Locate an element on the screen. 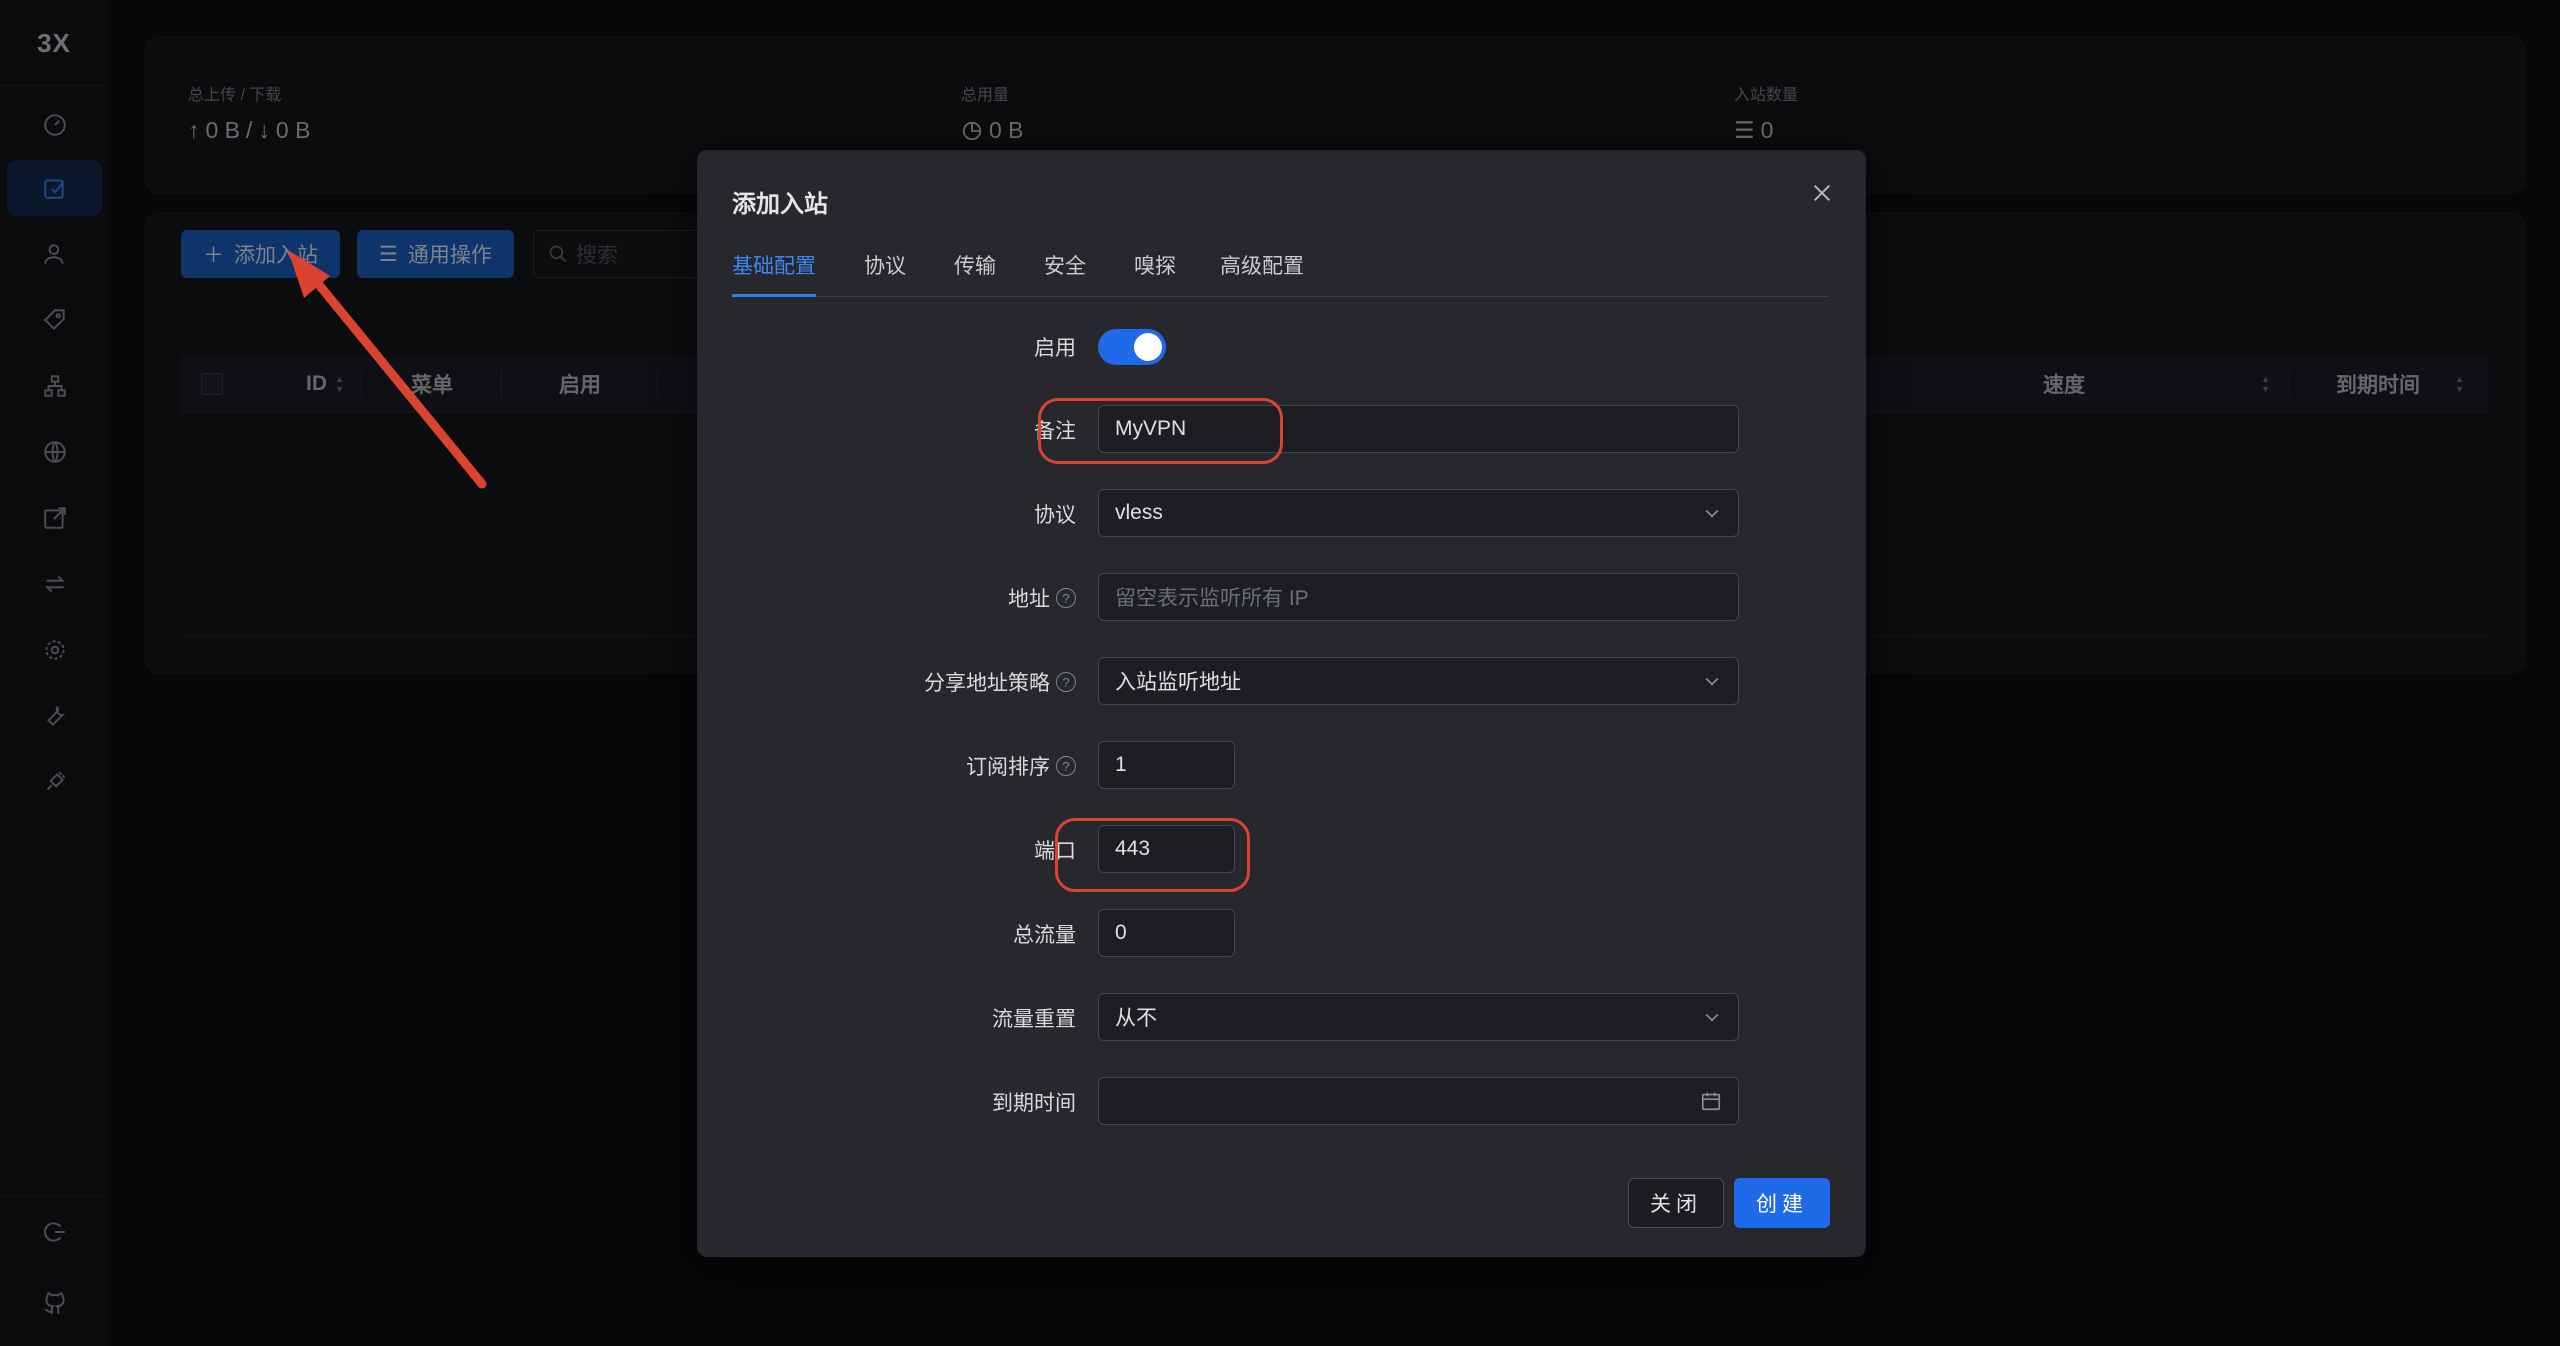  modal-tabs: 基础配置 协议 传输 安全 嗅探 高级配置 is located at coordinates (1280, 273).